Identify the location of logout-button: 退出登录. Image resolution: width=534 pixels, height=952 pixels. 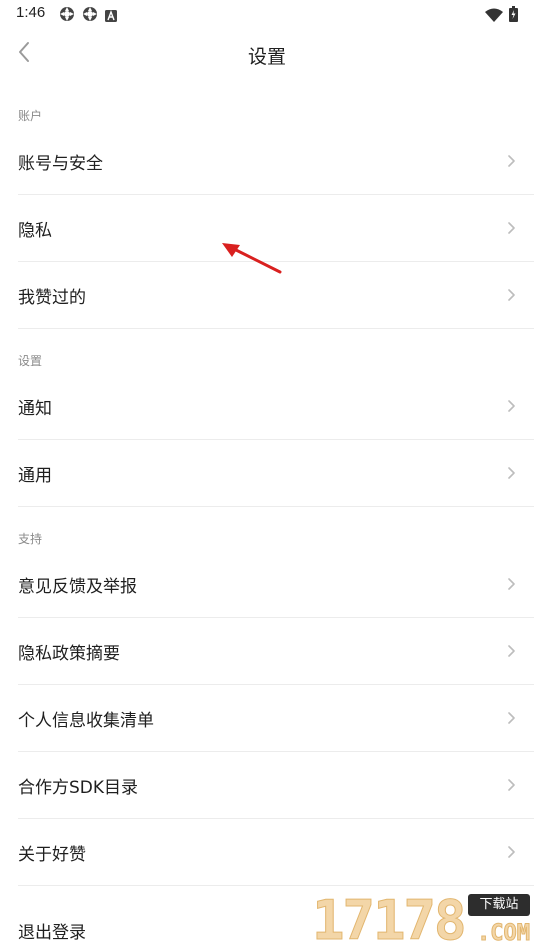
(52, 930).